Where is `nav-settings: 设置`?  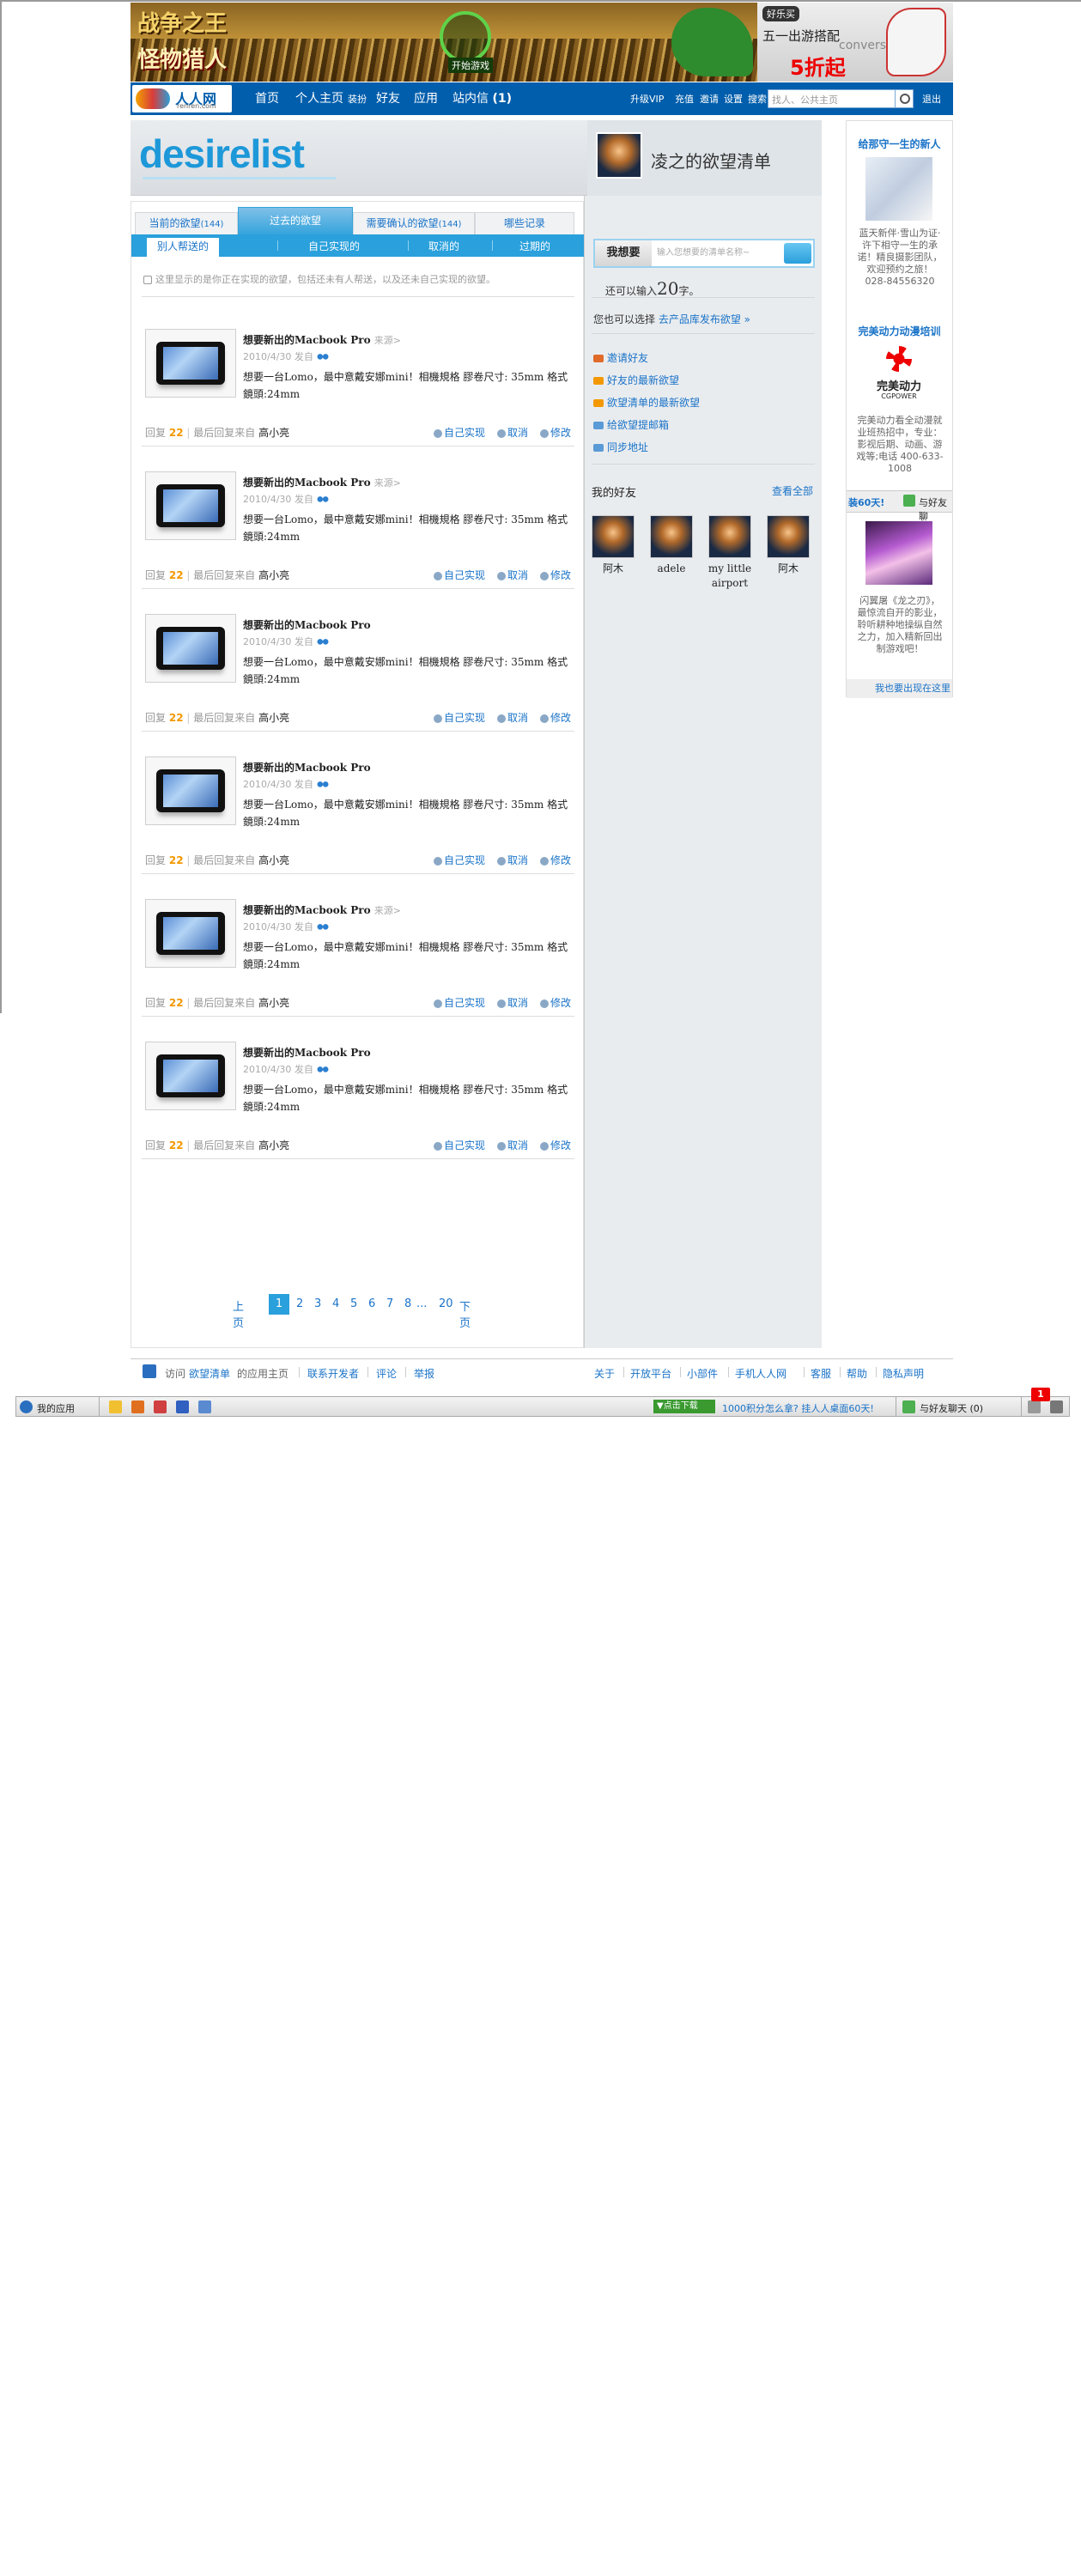
nav-settings: 设置 is located at coordinates (733, 99).